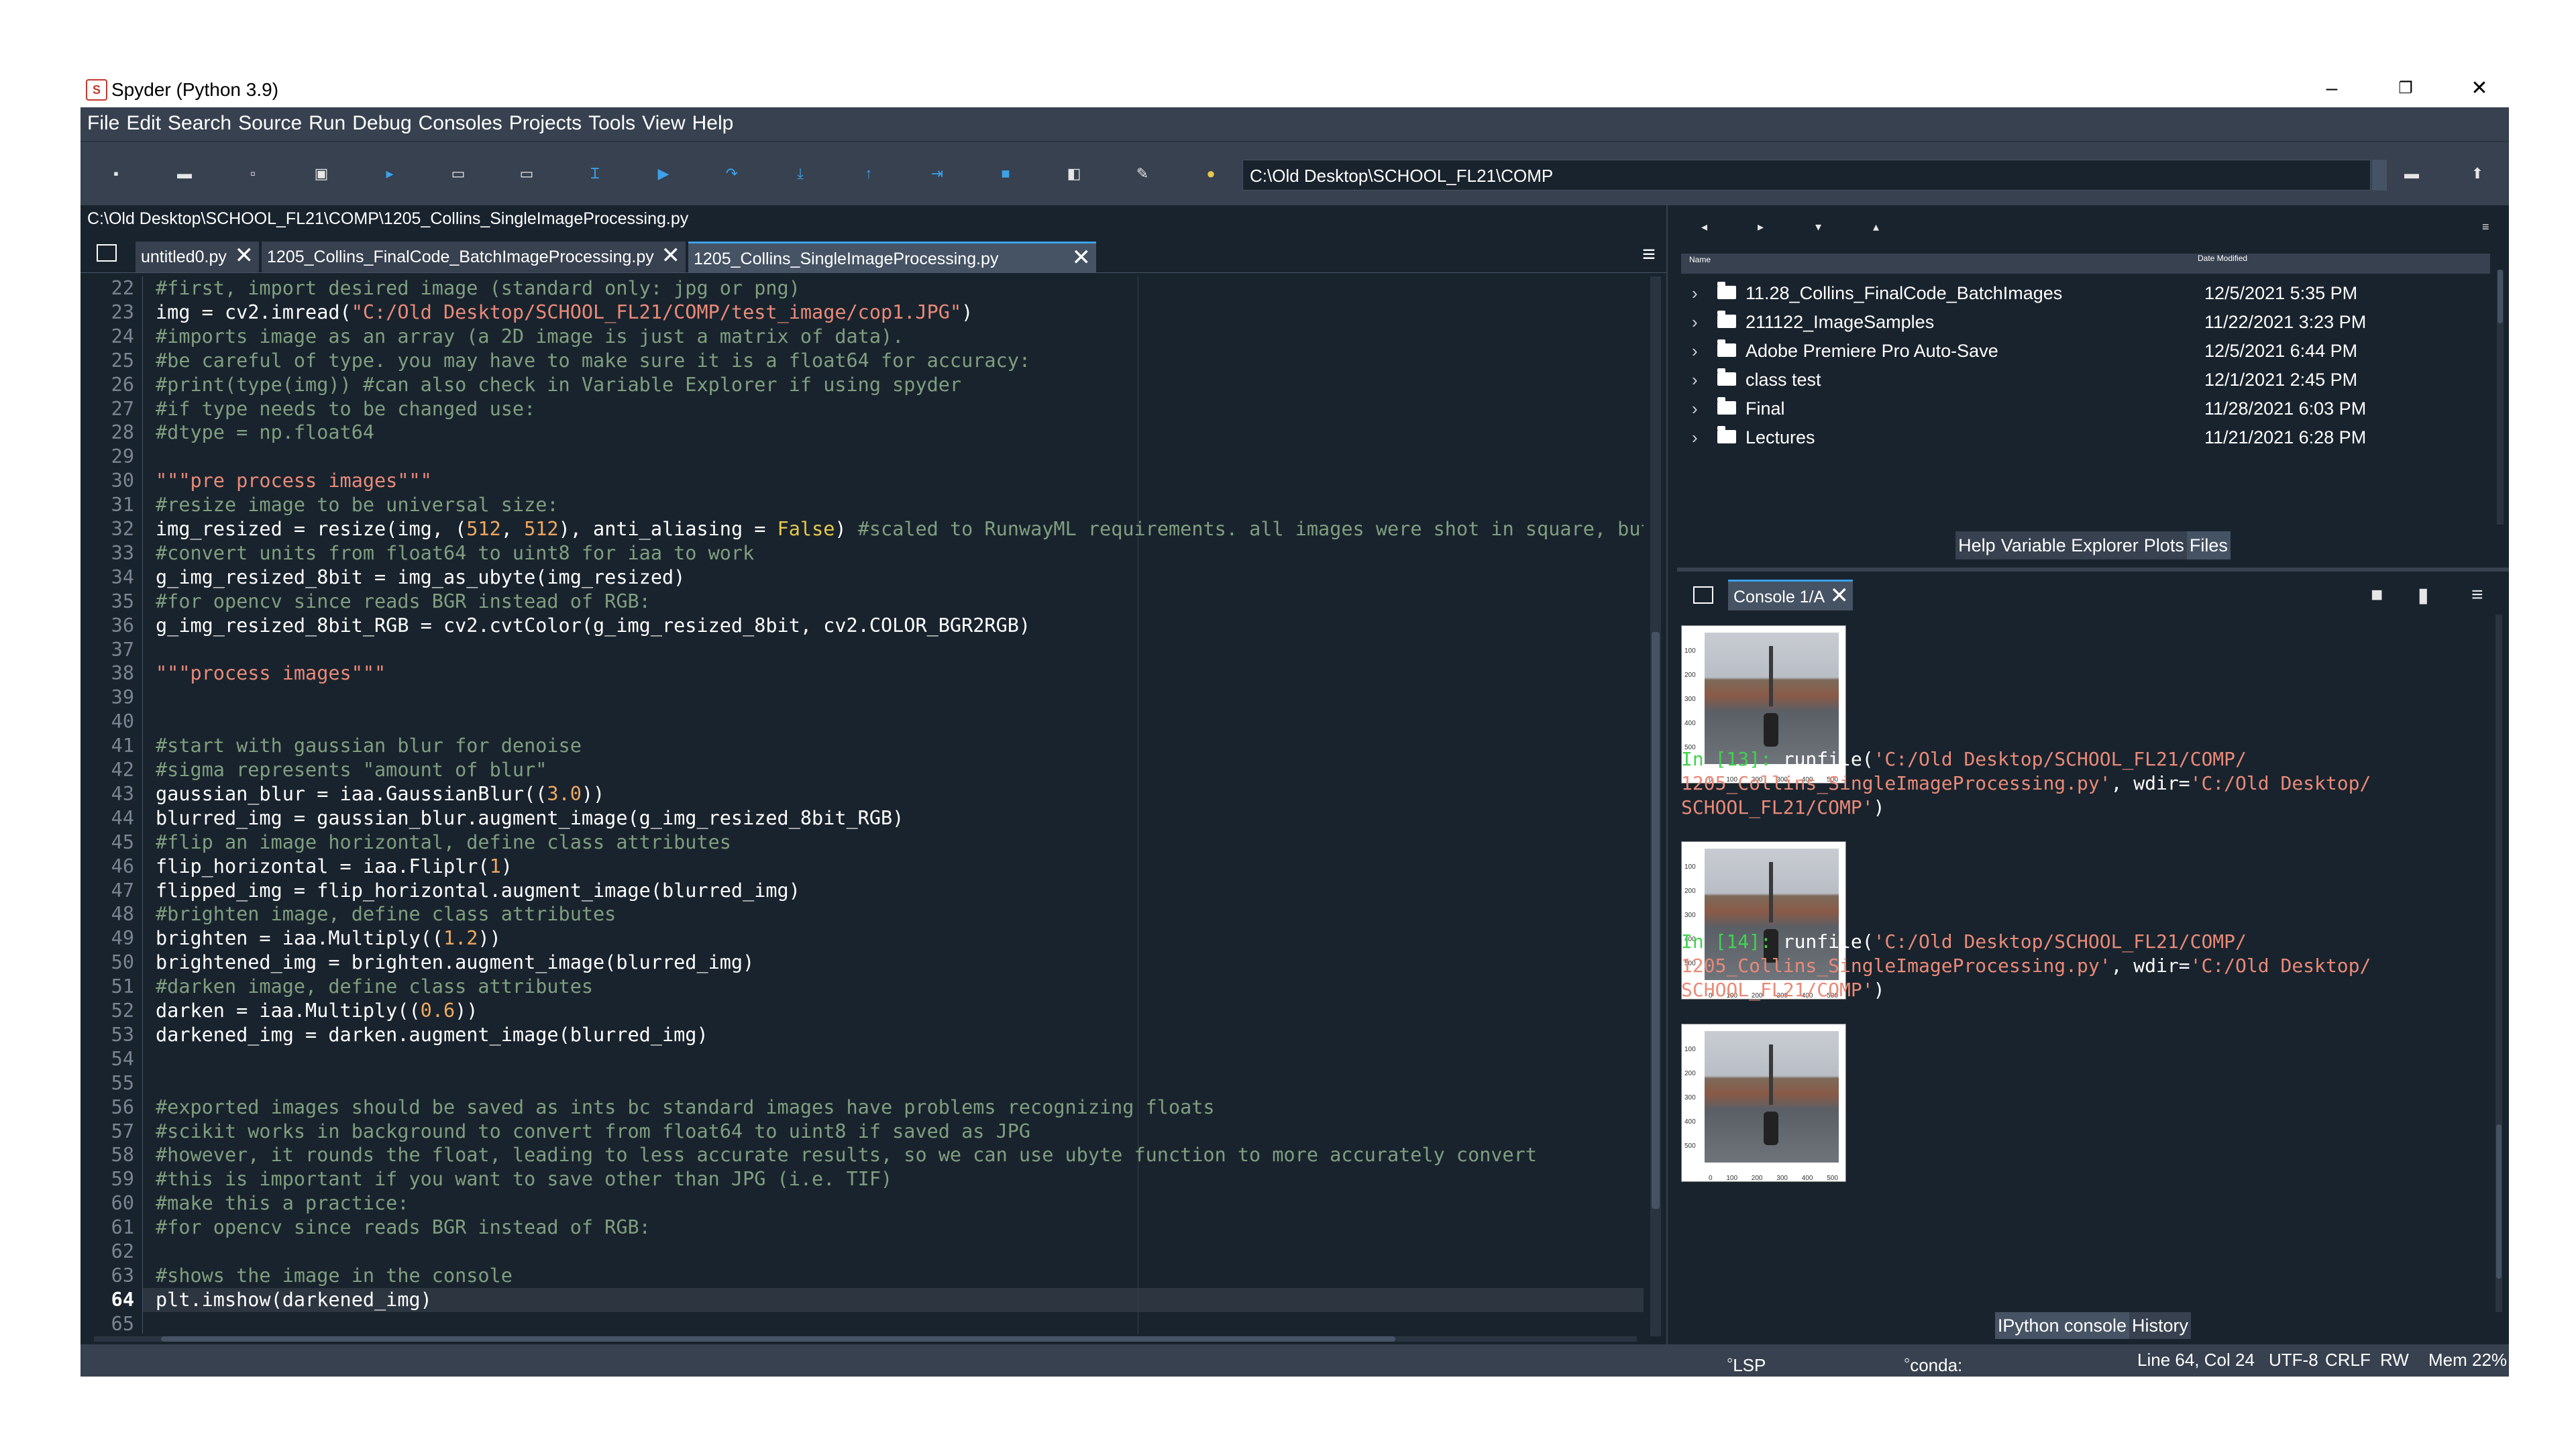 The height and width of the screenshot is (1449, 2576). Describe the element at coordinates (381, 123) in the screenshot. I see `menu-debug: Debug` at that location.